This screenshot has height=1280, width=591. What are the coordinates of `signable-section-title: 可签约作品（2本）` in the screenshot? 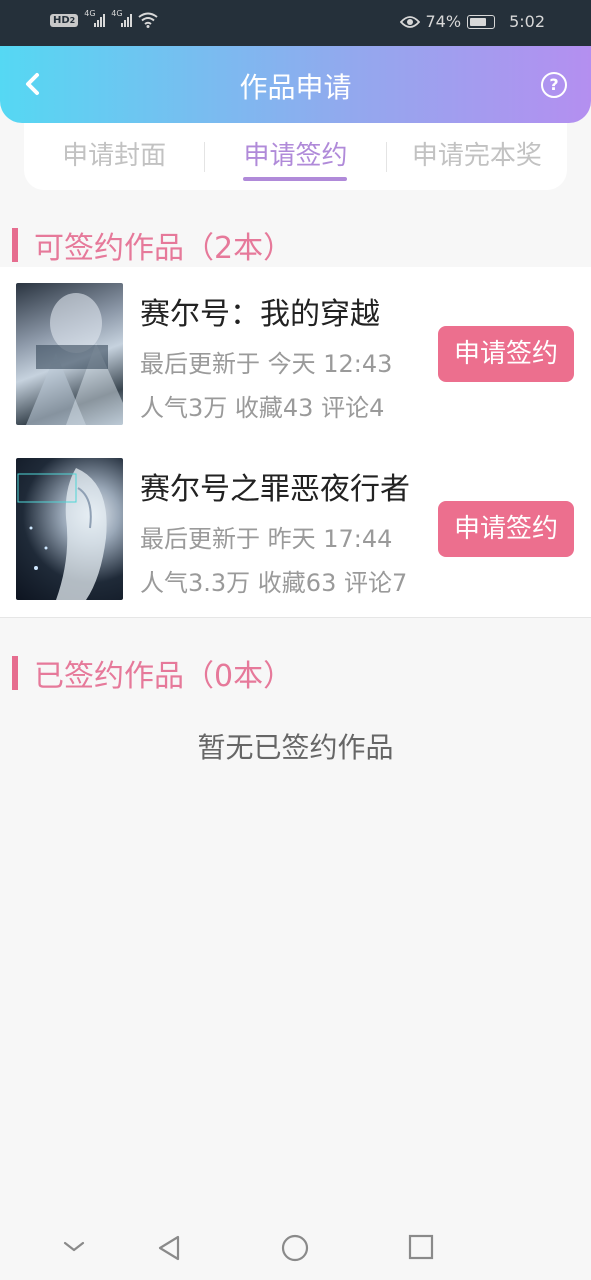 It's located at (164, 248).